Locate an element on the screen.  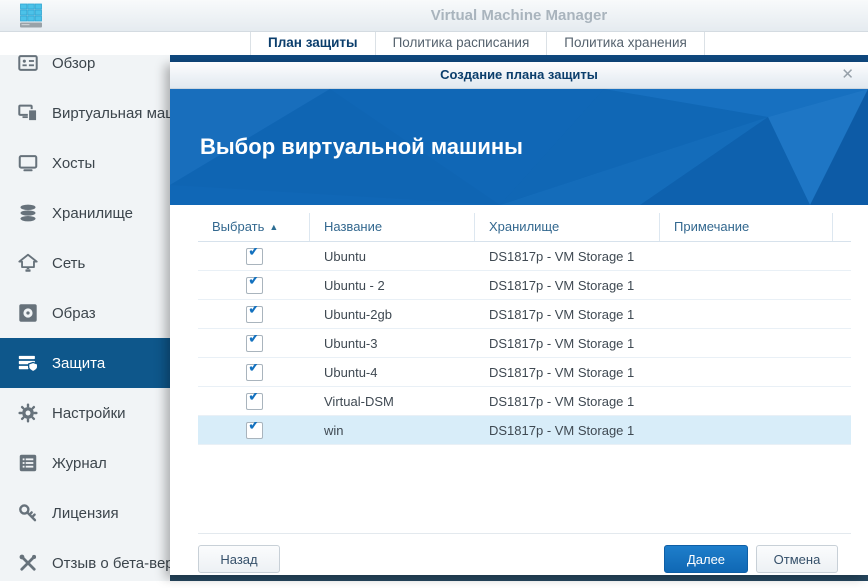
next-button: Далее is located at coordinates (706, 559).